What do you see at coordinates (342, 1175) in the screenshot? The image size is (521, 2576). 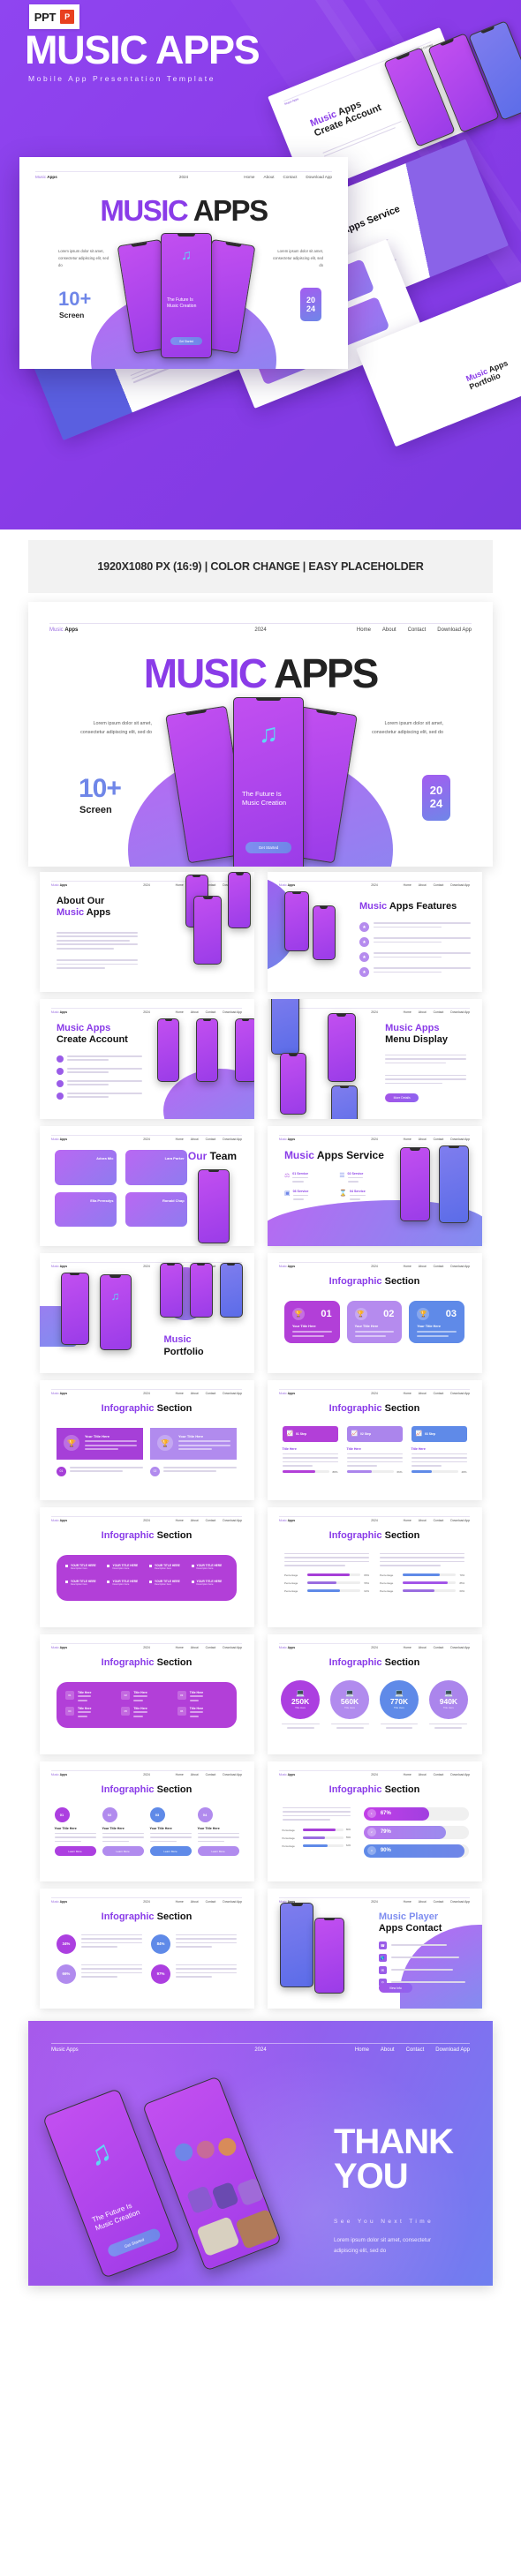 I see `book-icon: ☰` at bounding box center [342, 1175].